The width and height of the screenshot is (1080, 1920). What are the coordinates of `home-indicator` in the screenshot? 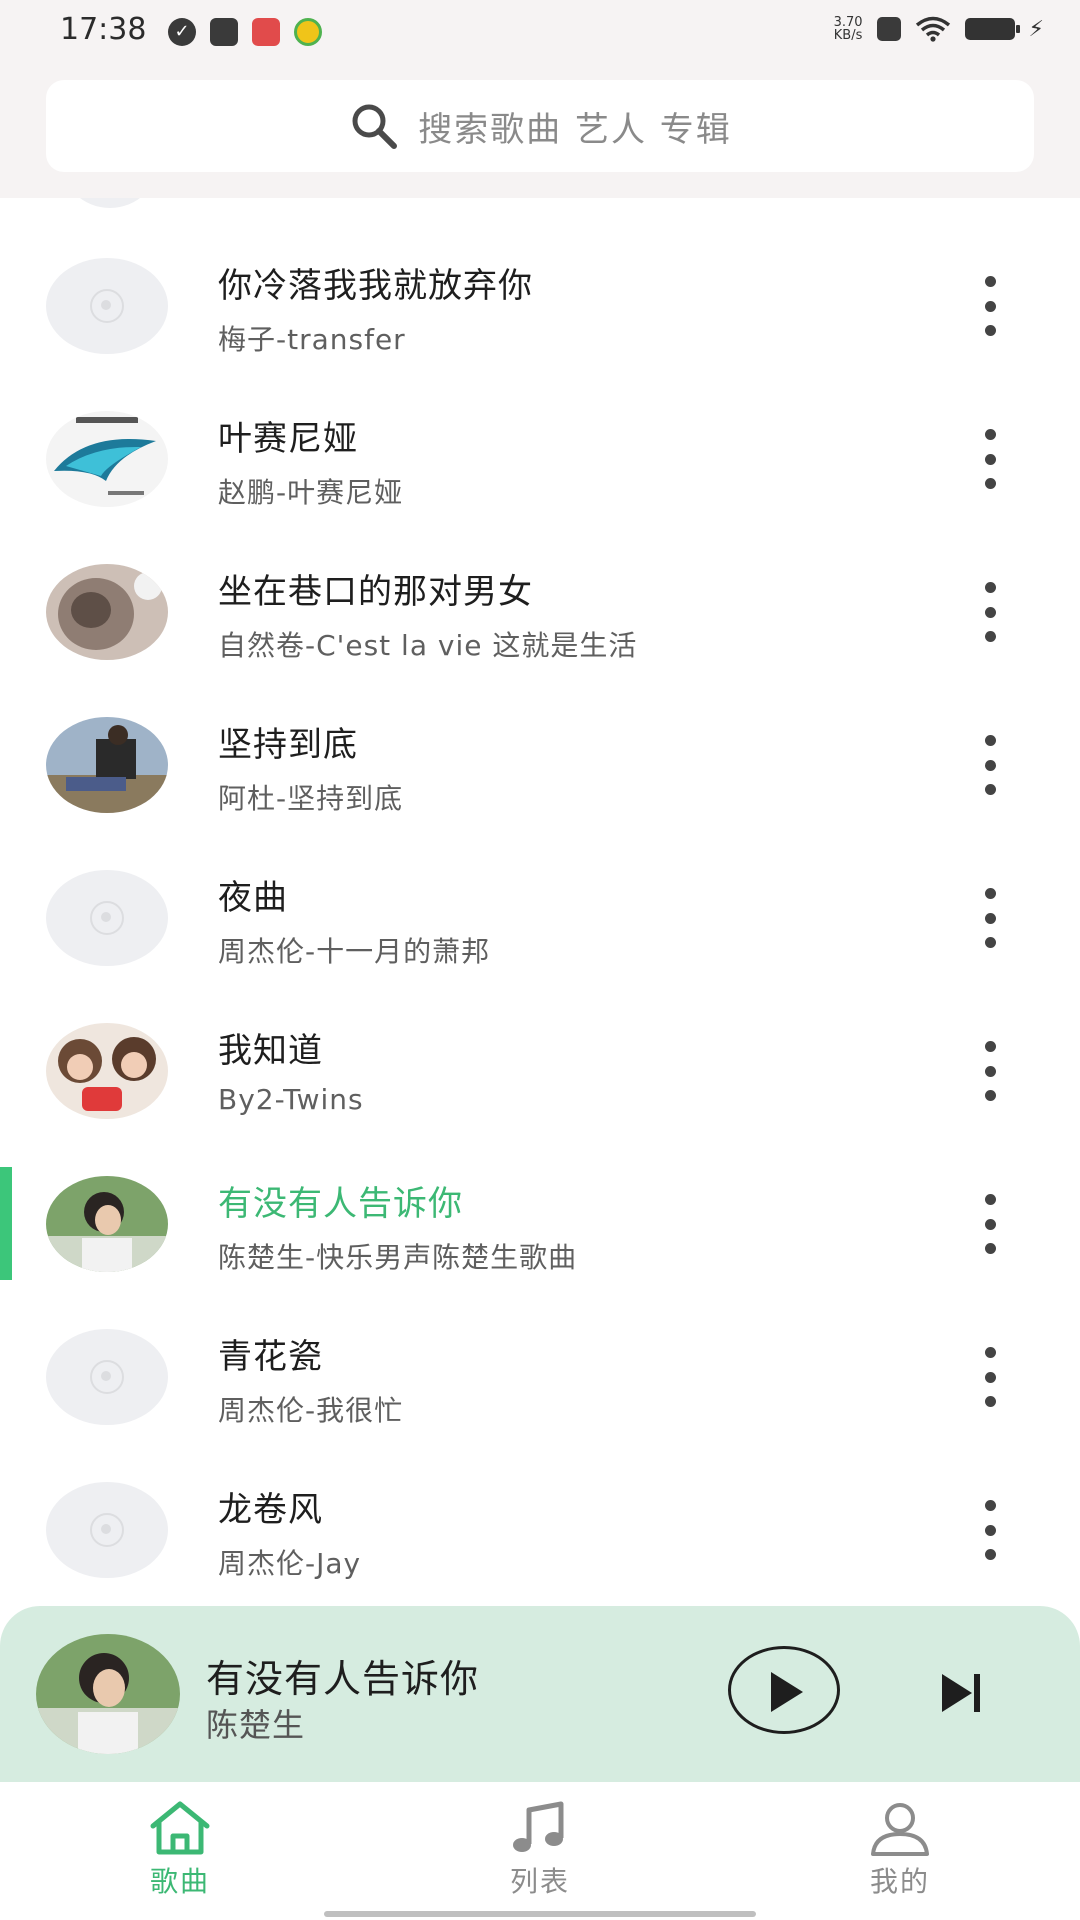 It's located at (540, 1914).